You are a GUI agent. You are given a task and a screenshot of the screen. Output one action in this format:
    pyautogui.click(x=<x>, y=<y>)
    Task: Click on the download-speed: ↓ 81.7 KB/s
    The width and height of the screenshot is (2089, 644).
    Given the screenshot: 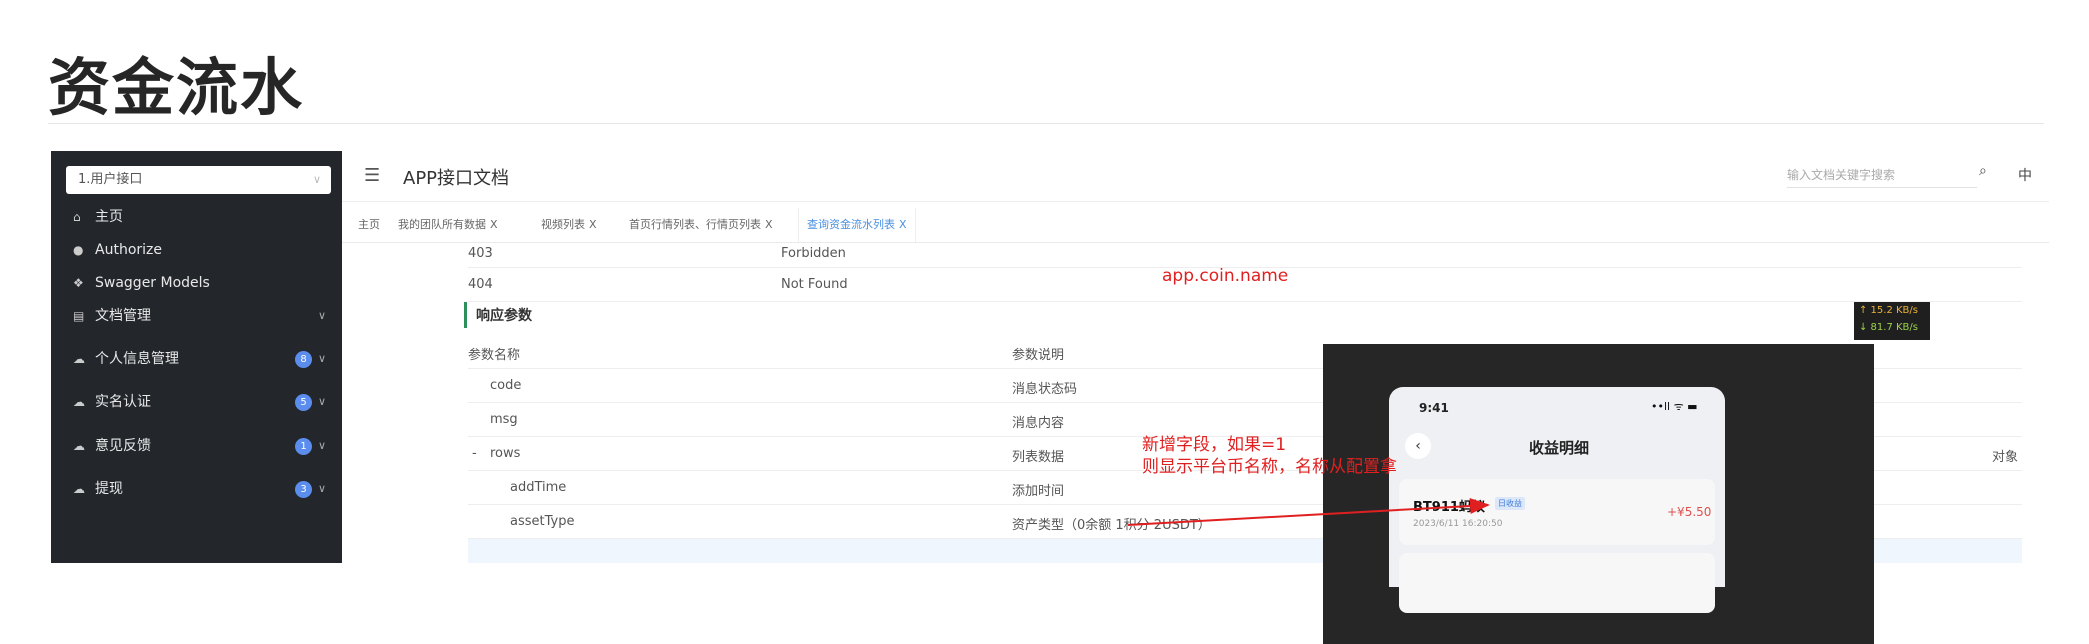 What is the action you would take?
    pyautogui.click(x=1888, y=327)
    